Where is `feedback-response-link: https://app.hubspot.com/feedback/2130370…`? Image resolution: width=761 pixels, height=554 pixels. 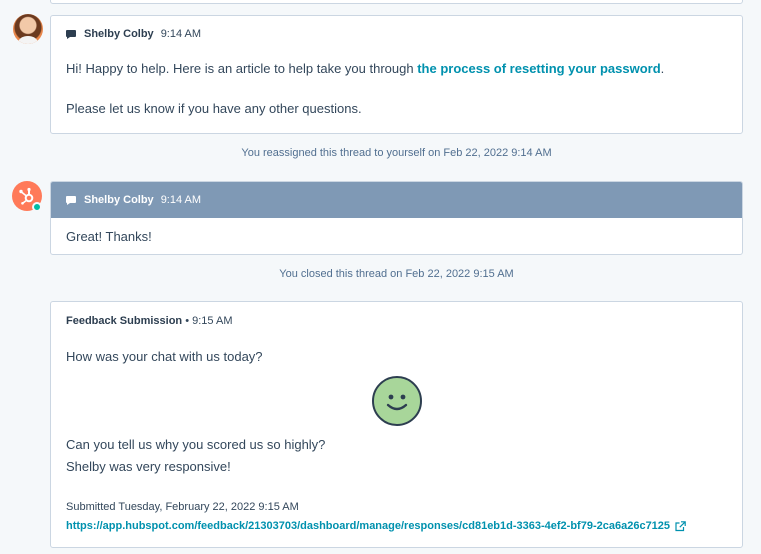 feedback-response-link: https://app.hubspot.com/feedback/2130370… is located at coordinates (368, 526).